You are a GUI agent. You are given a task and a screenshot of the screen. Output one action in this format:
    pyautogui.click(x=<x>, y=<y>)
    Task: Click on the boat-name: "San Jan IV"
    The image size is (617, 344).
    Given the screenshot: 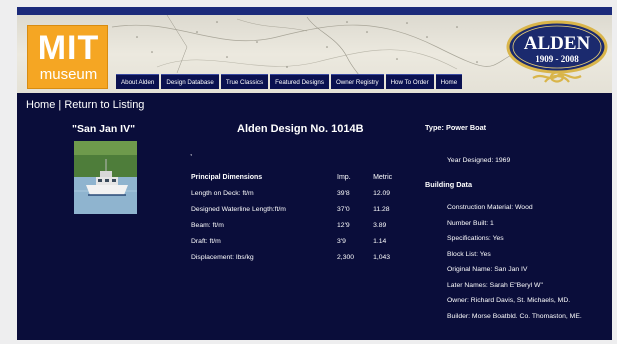 What is the action you would take?
    pyautogui.click(x=104, y=129)
    